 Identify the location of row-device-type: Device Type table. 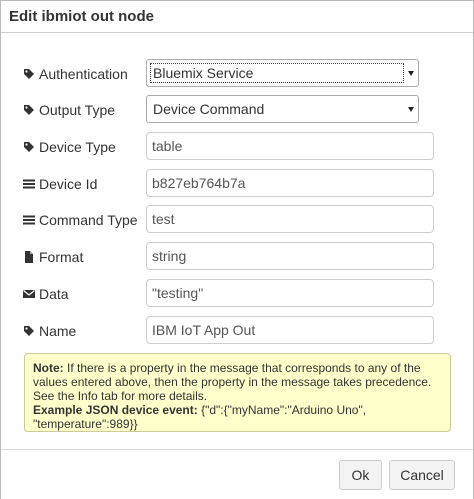
(237, 147).